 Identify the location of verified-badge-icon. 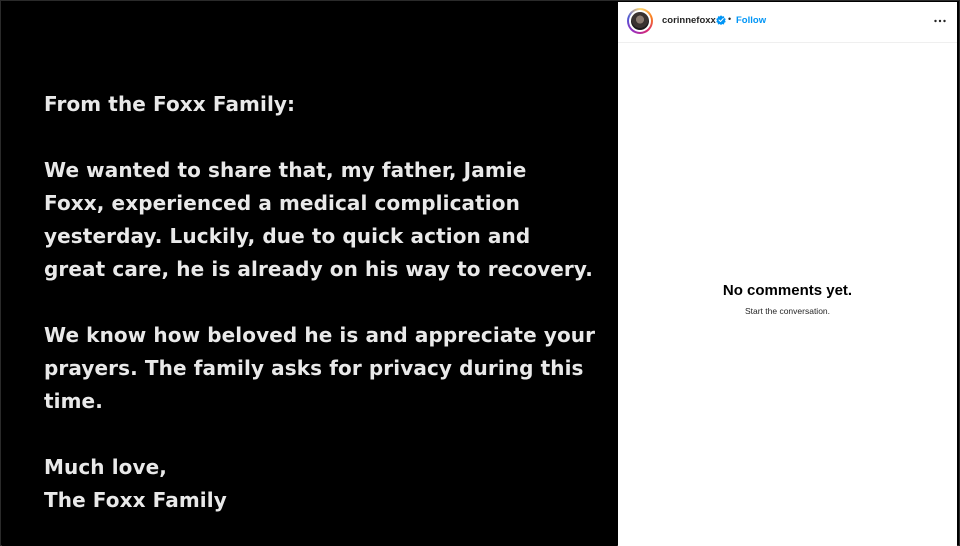
(721, 20).